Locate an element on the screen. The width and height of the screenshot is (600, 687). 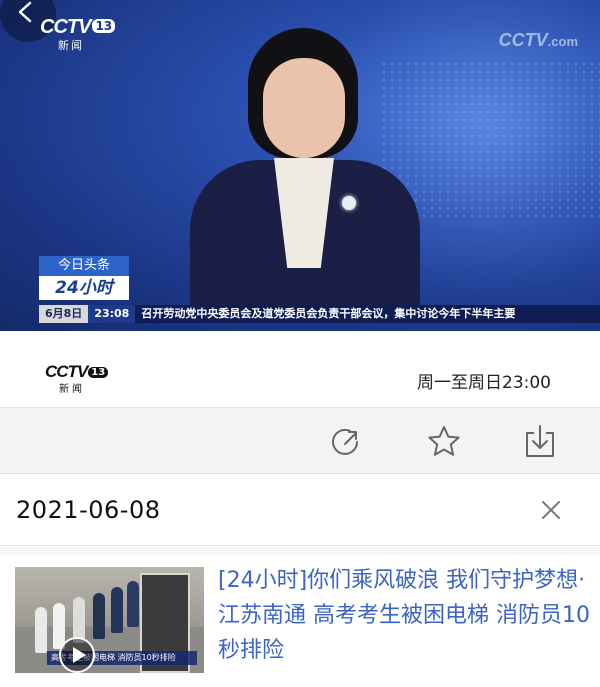
date-filter: 2021-06-08 is located at coordinates (300, 510).